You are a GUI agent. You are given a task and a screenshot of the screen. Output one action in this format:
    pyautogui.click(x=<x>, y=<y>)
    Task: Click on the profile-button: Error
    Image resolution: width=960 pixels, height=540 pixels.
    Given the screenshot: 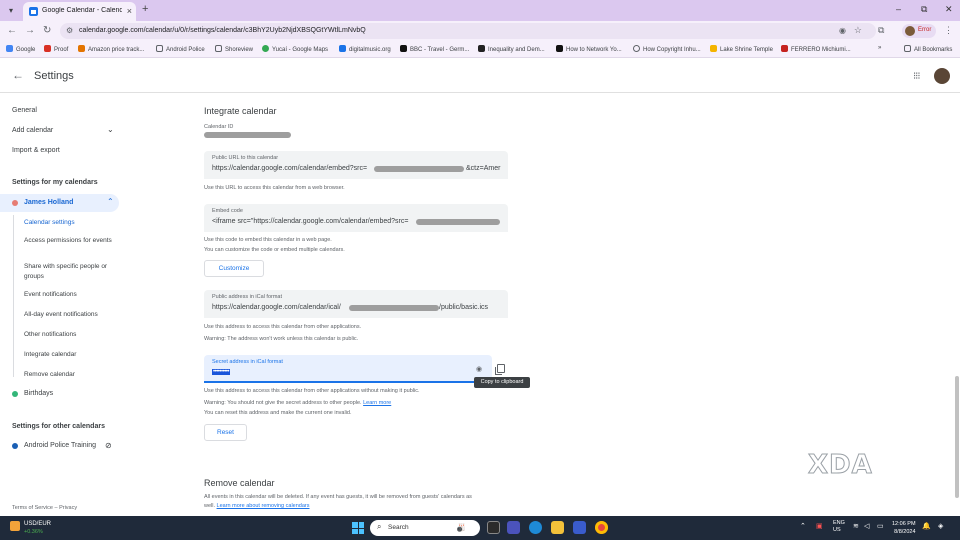 What is the action you would take?
    pyautogui.click(x=919, y=31)
    